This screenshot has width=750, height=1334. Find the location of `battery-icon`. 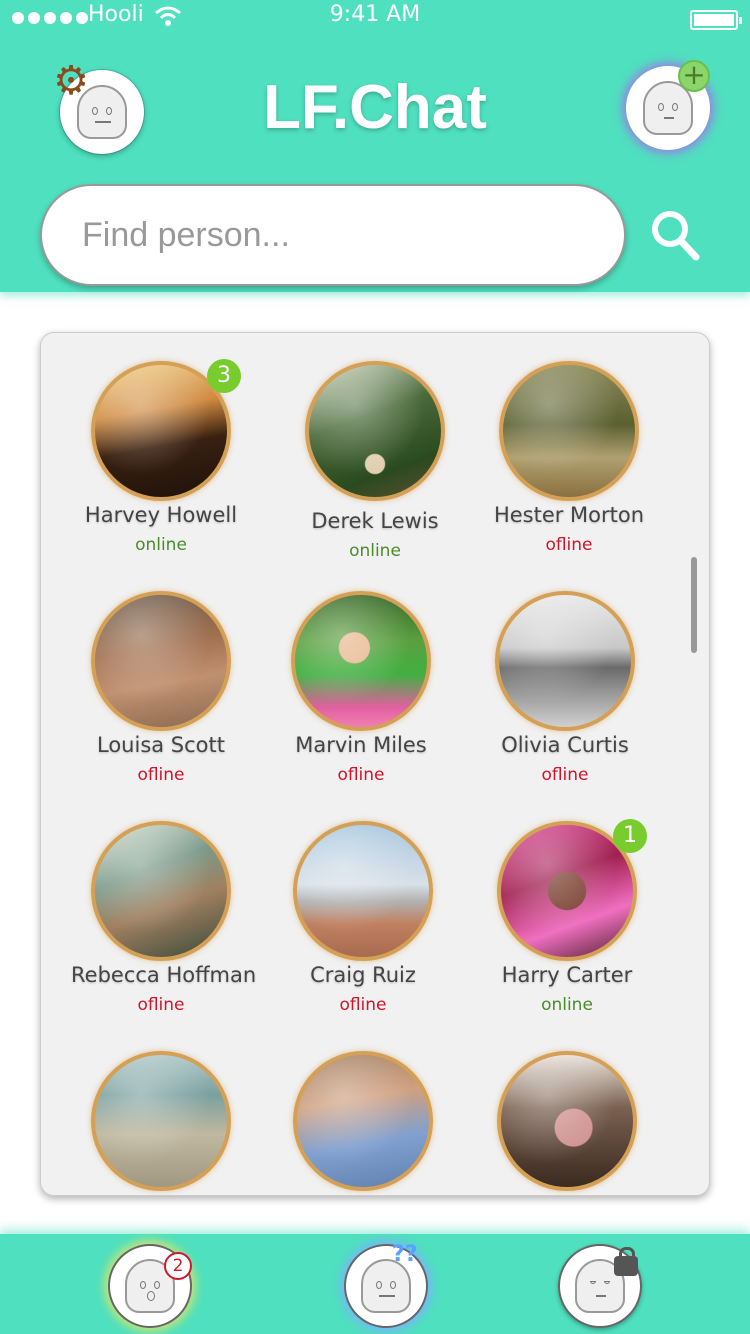

battery-icon is located at coordinates (716, 20).